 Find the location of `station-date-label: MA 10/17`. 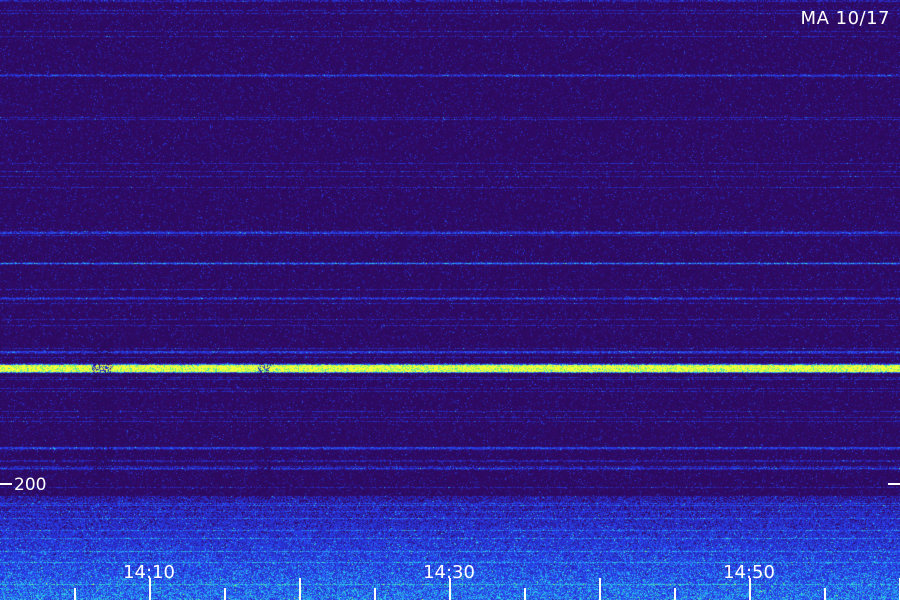

station-date-label: MA 10/17 is located at coordinates (845, 18).